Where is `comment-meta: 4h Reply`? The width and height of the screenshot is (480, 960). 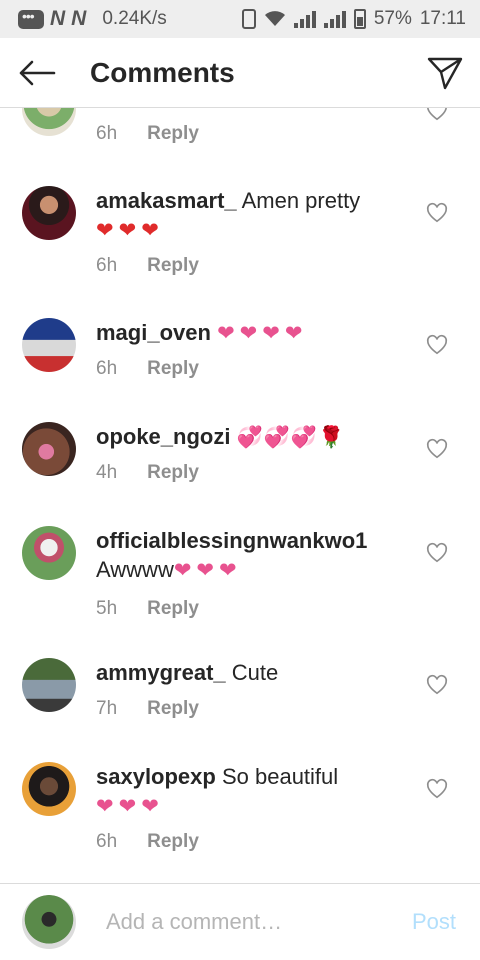 comment-meta: 4h Reply is located at coordinates (147, 473).